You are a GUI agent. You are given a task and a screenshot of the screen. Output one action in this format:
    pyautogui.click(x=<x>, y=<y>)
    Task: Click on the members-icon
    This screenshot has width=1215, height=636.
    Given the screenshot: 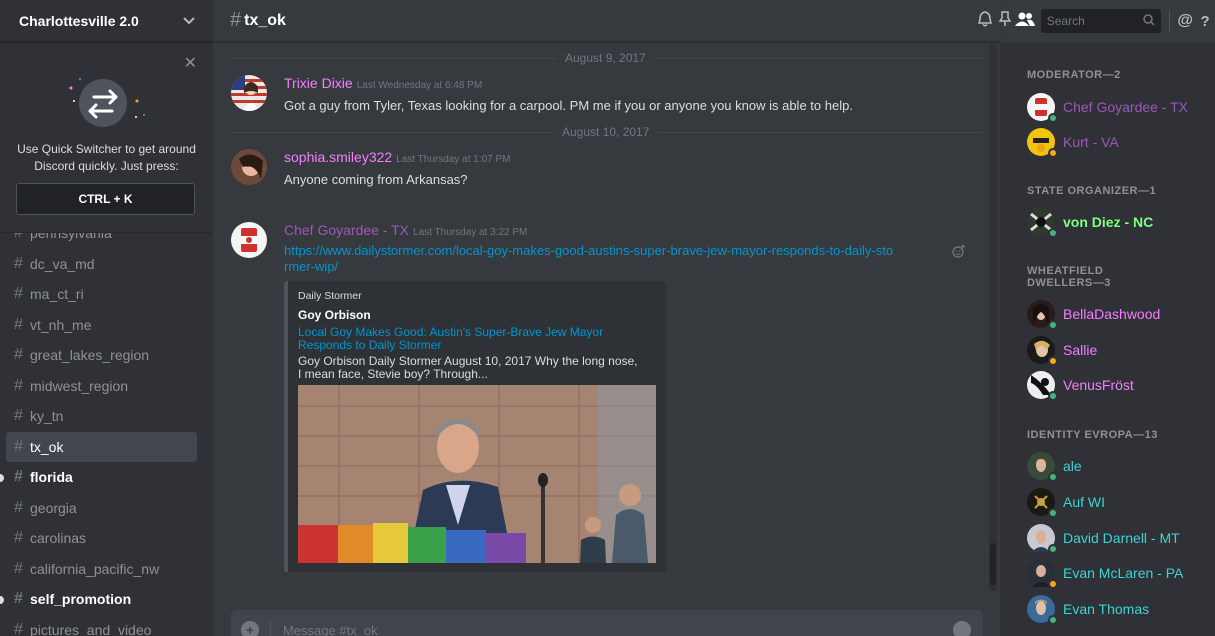 What is the action you would take?
    pyautogui.click(x=1024, y=21)
    